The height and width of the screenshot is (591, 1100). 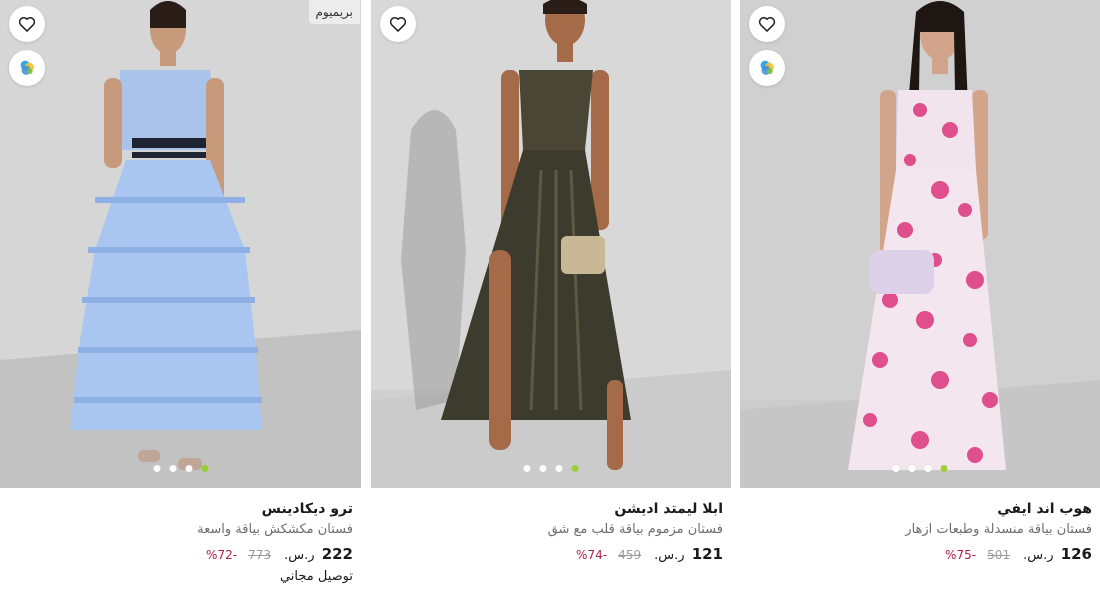 What do you see at coordinates (337, 554) in the screenshot?
I see `price-value: 222` at bounding box center [337, 554].